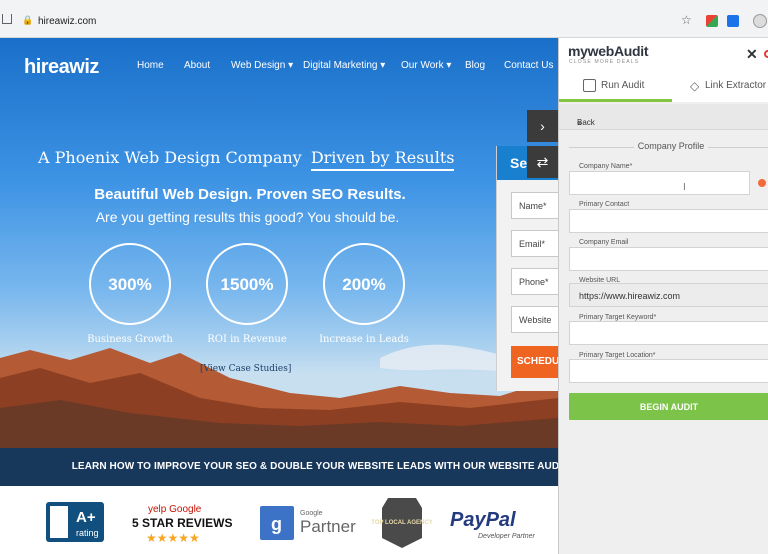 Image resolution: width=768 pixels, height=554 pixels. I want to click on headline-text: A Phoenix Web Design Company, so click(170, 157).